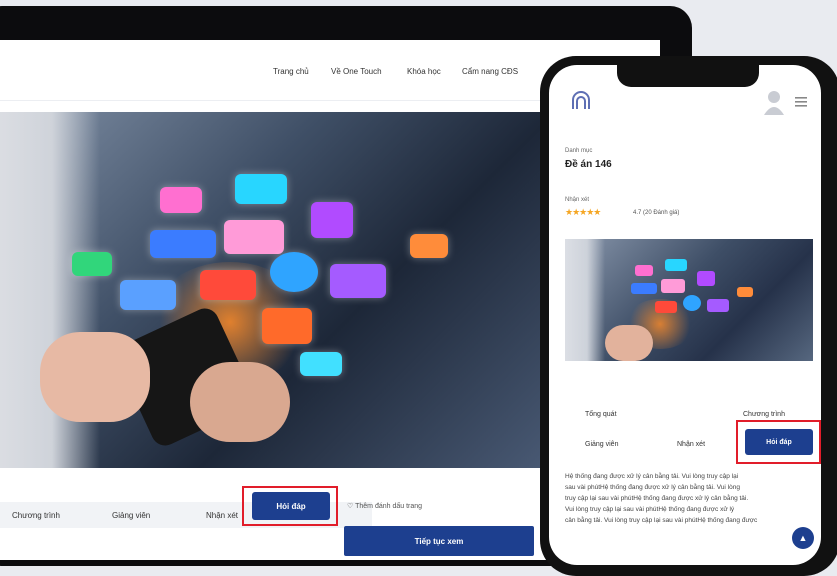  What do you see at coordinates (803, 538) in the screenshot?
I see `chevron-up-icon: ▲` at bounding box center [803, 538].